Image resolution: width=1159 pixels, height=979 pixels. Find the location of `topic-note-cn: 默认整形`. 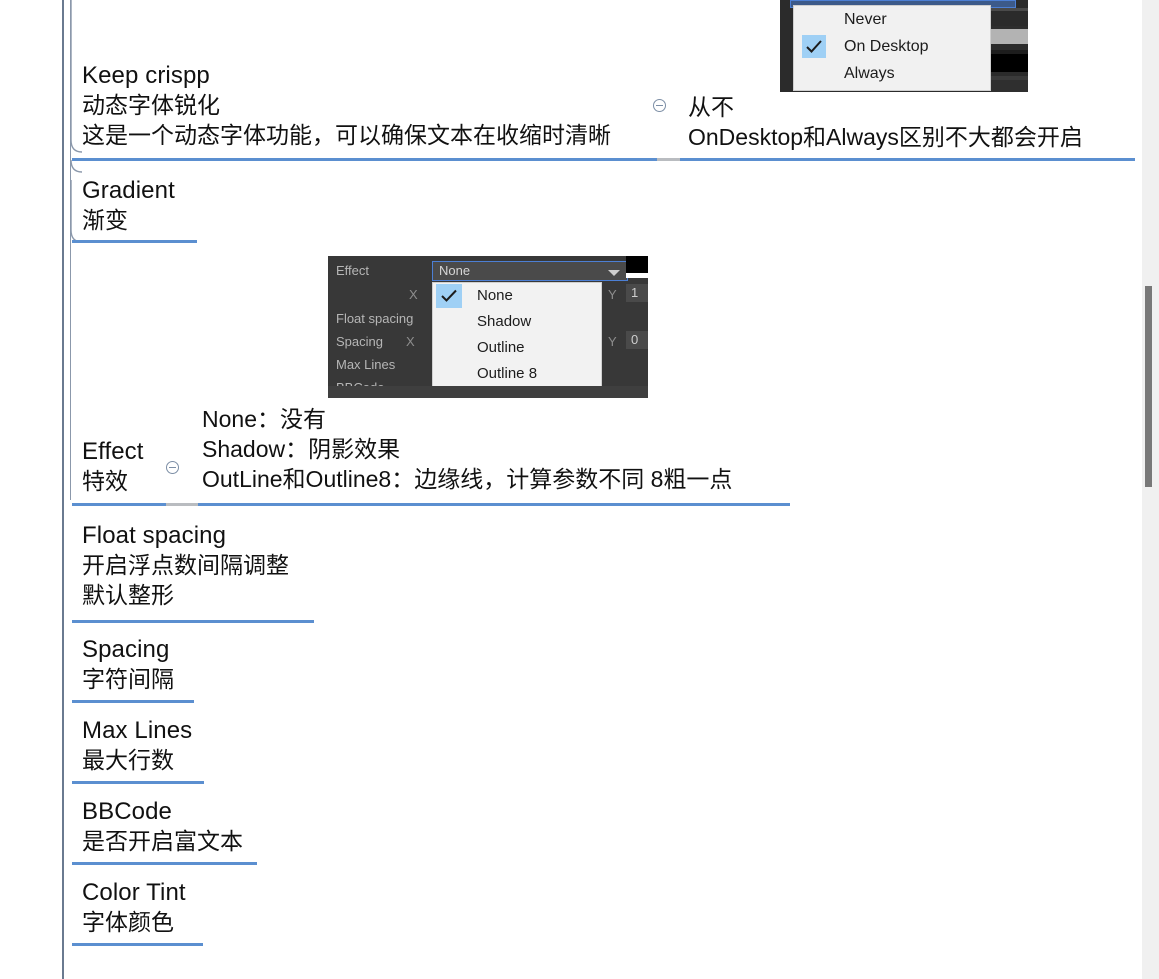

topic-note-cn: 默认整形 is located at coordinates (128, 595).